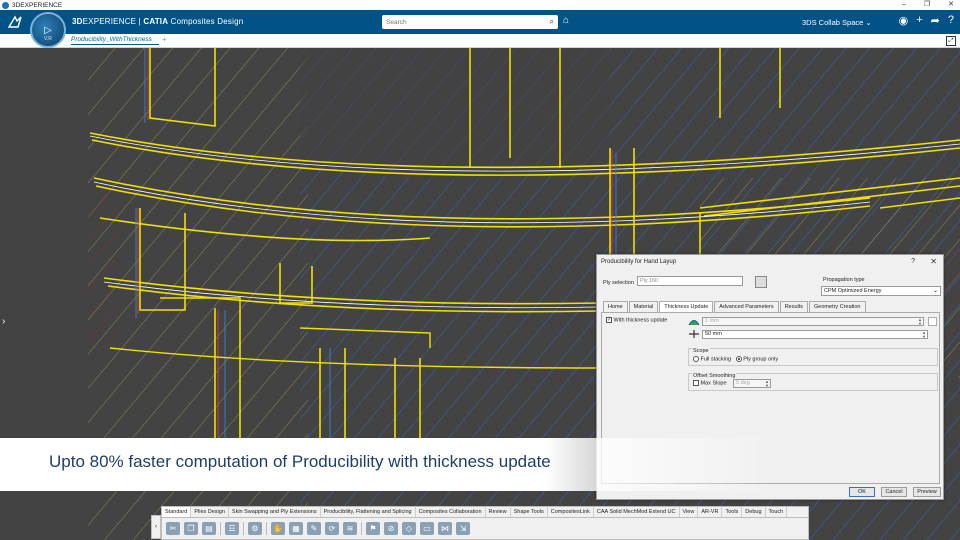 This screenshot has width=960, height=540. I want to click on tab-results: Results, so click(794, 306).